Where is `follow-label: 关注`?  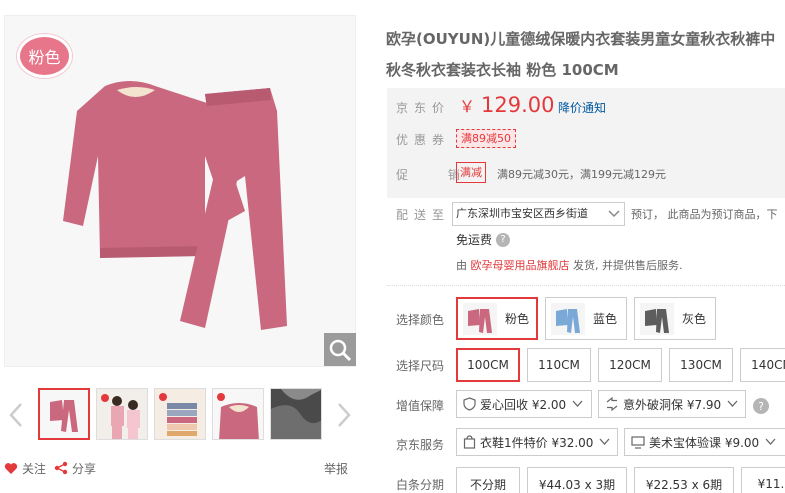 follow-label: 关注 is located at coordinates (34, 468).